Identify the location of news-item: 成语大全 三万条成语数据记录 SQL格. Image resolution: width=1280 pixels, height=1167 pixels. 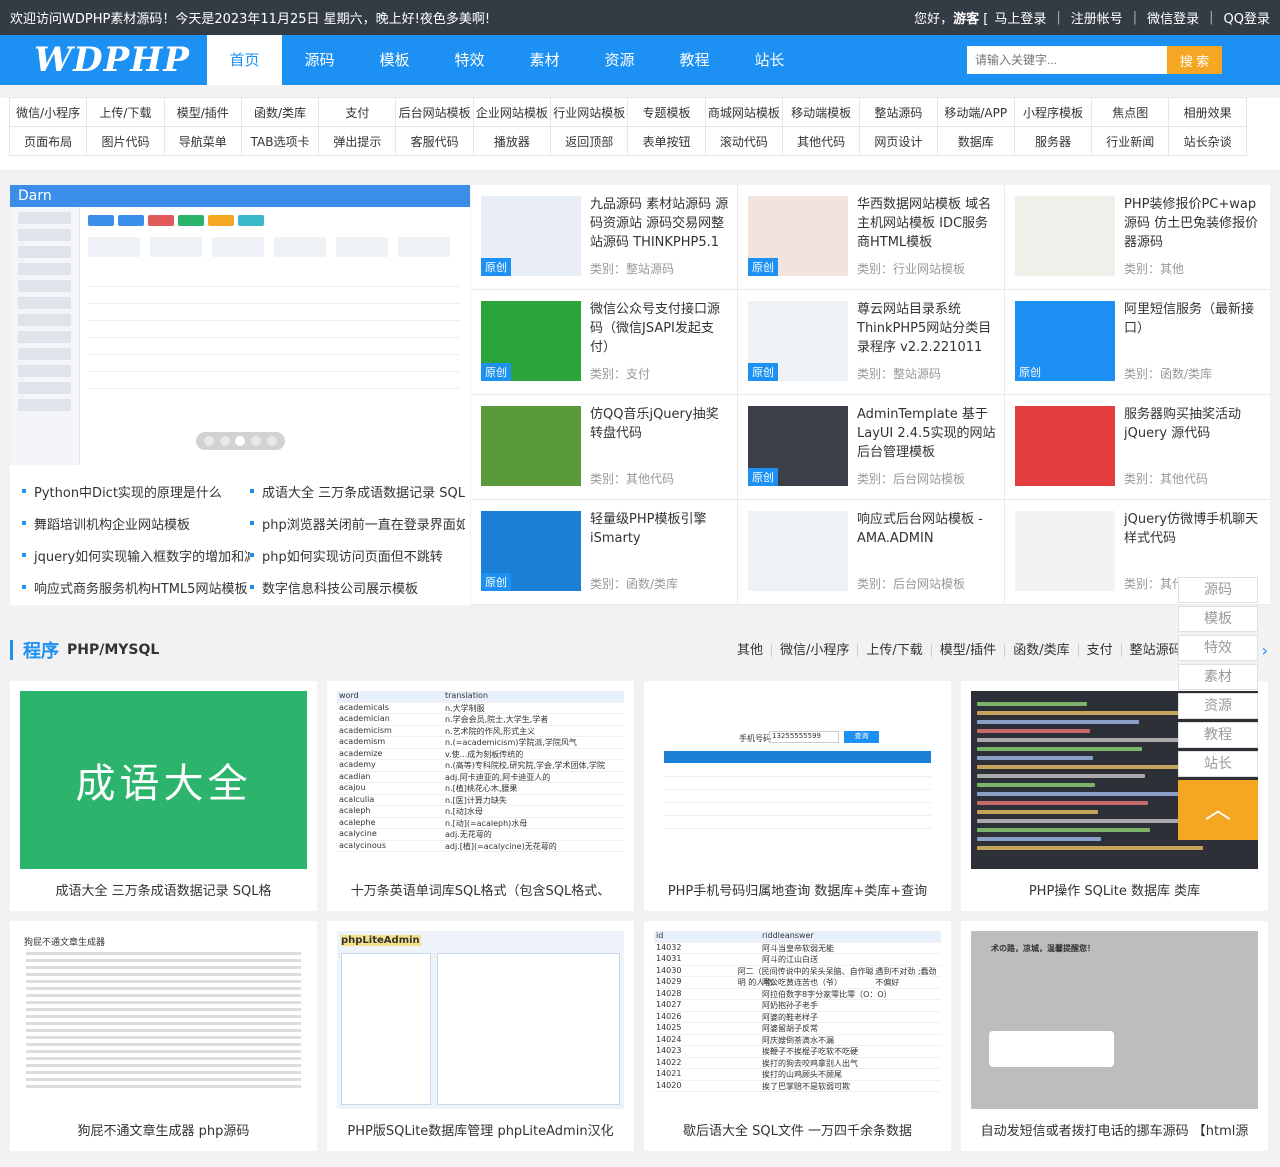
(357, 491).